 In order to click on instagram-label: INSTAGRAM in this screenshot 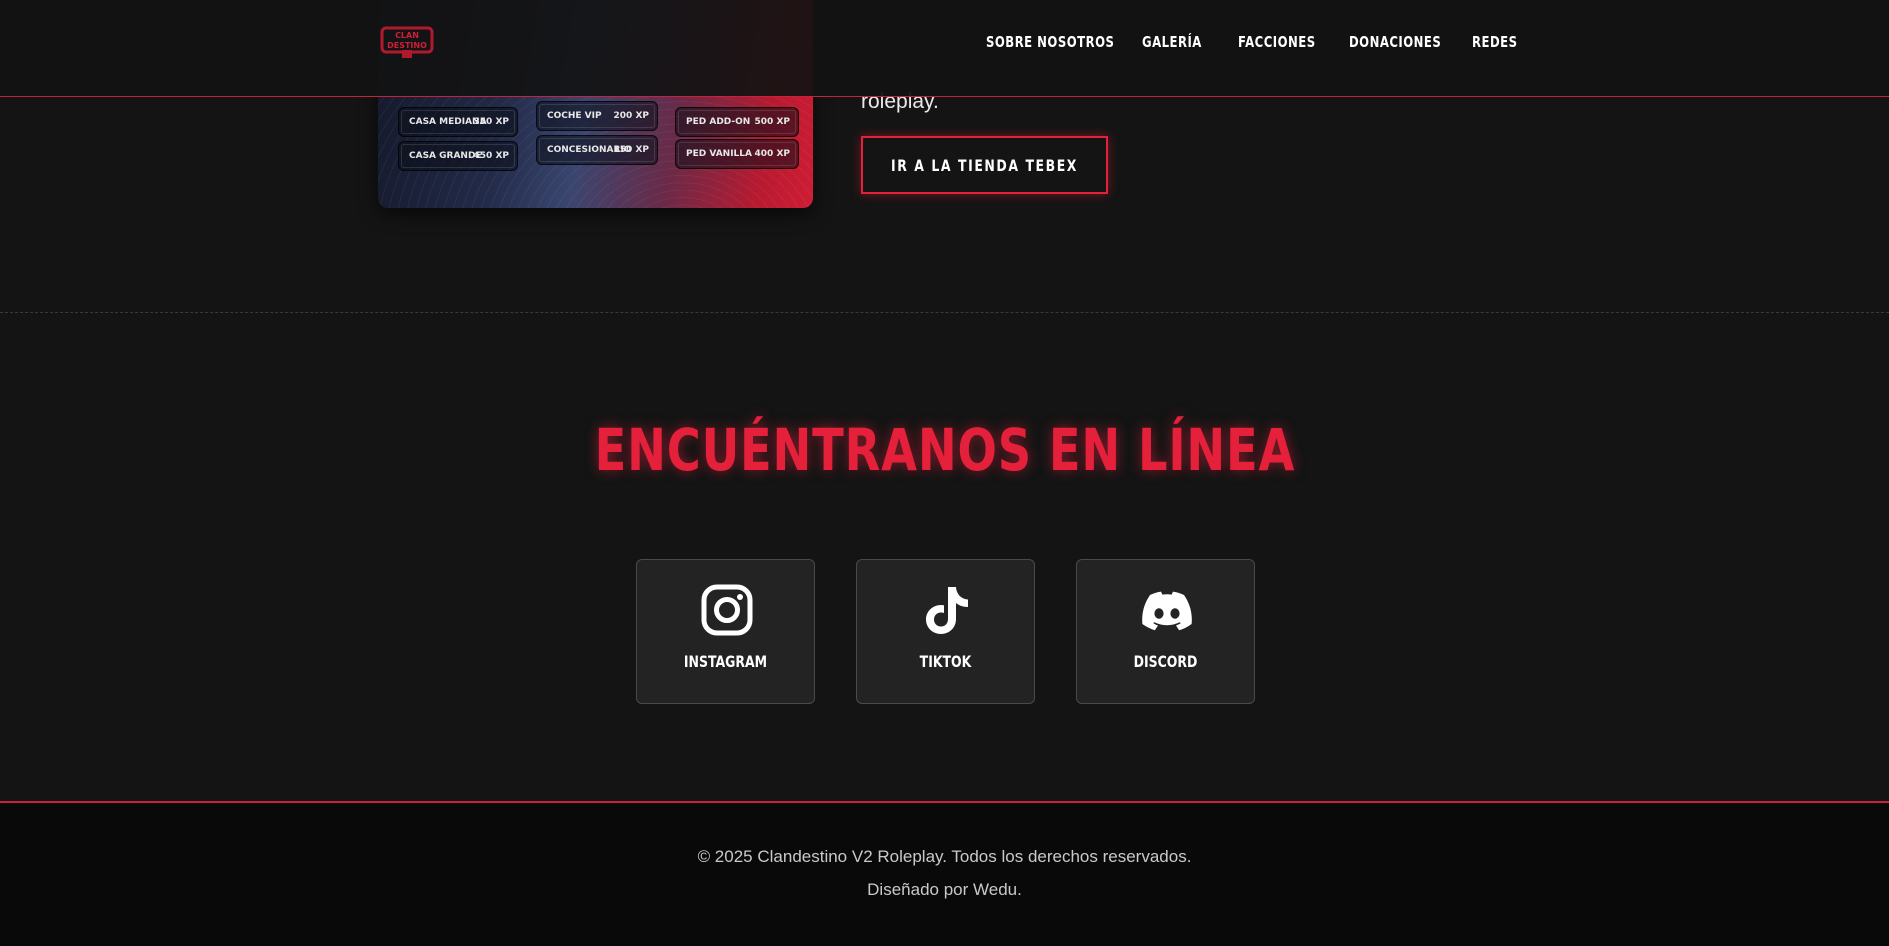, I will do `click(725, 661)`.